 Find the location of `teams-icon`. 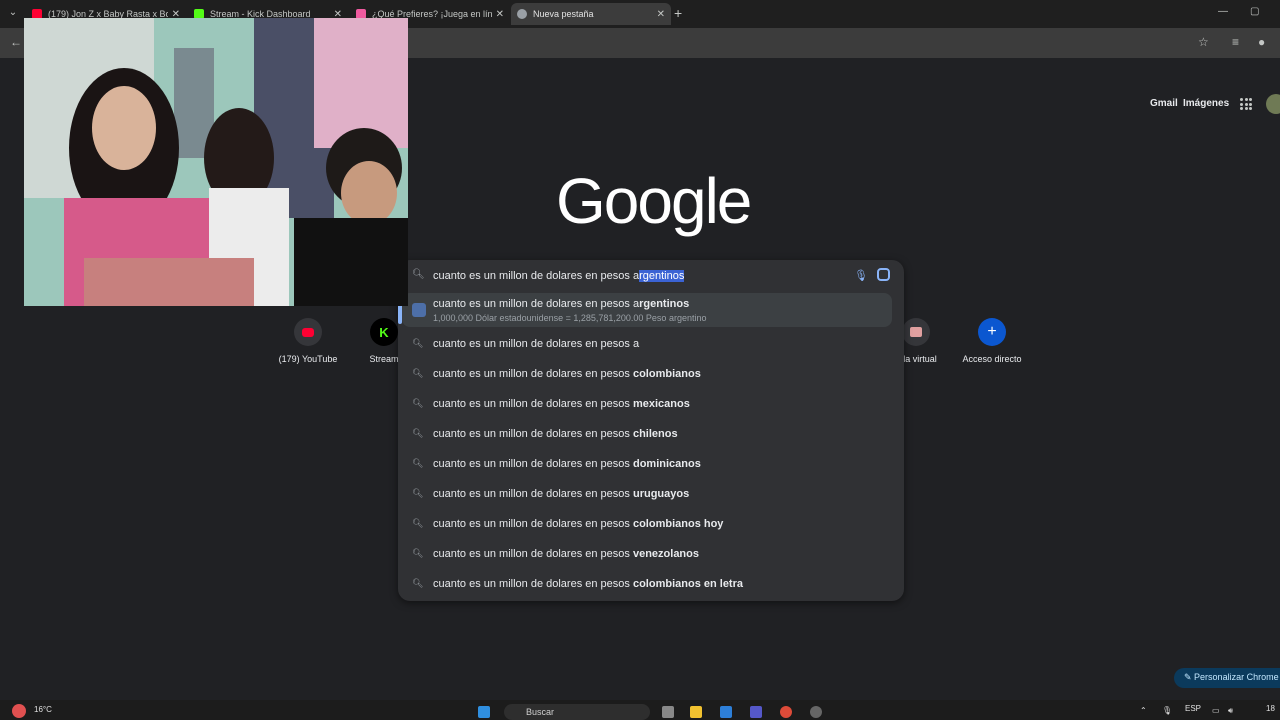

teams-icon is located at coordinates (756, 712).